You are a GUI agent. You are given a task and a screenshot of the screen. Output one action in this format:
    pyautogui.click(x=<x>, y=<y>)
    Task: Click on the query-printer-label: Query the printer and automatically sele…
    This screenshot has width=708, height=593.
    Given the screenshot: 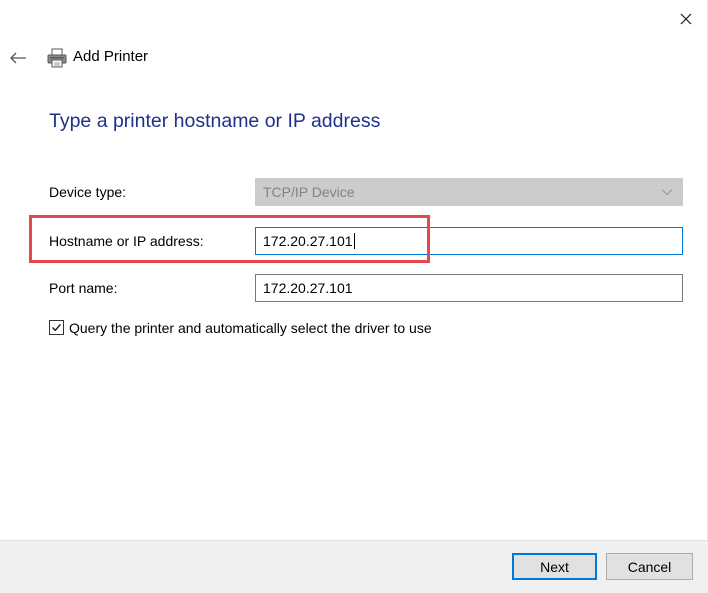 What is the action you would take?
    pyautogui.click(x=250, y=328)
    